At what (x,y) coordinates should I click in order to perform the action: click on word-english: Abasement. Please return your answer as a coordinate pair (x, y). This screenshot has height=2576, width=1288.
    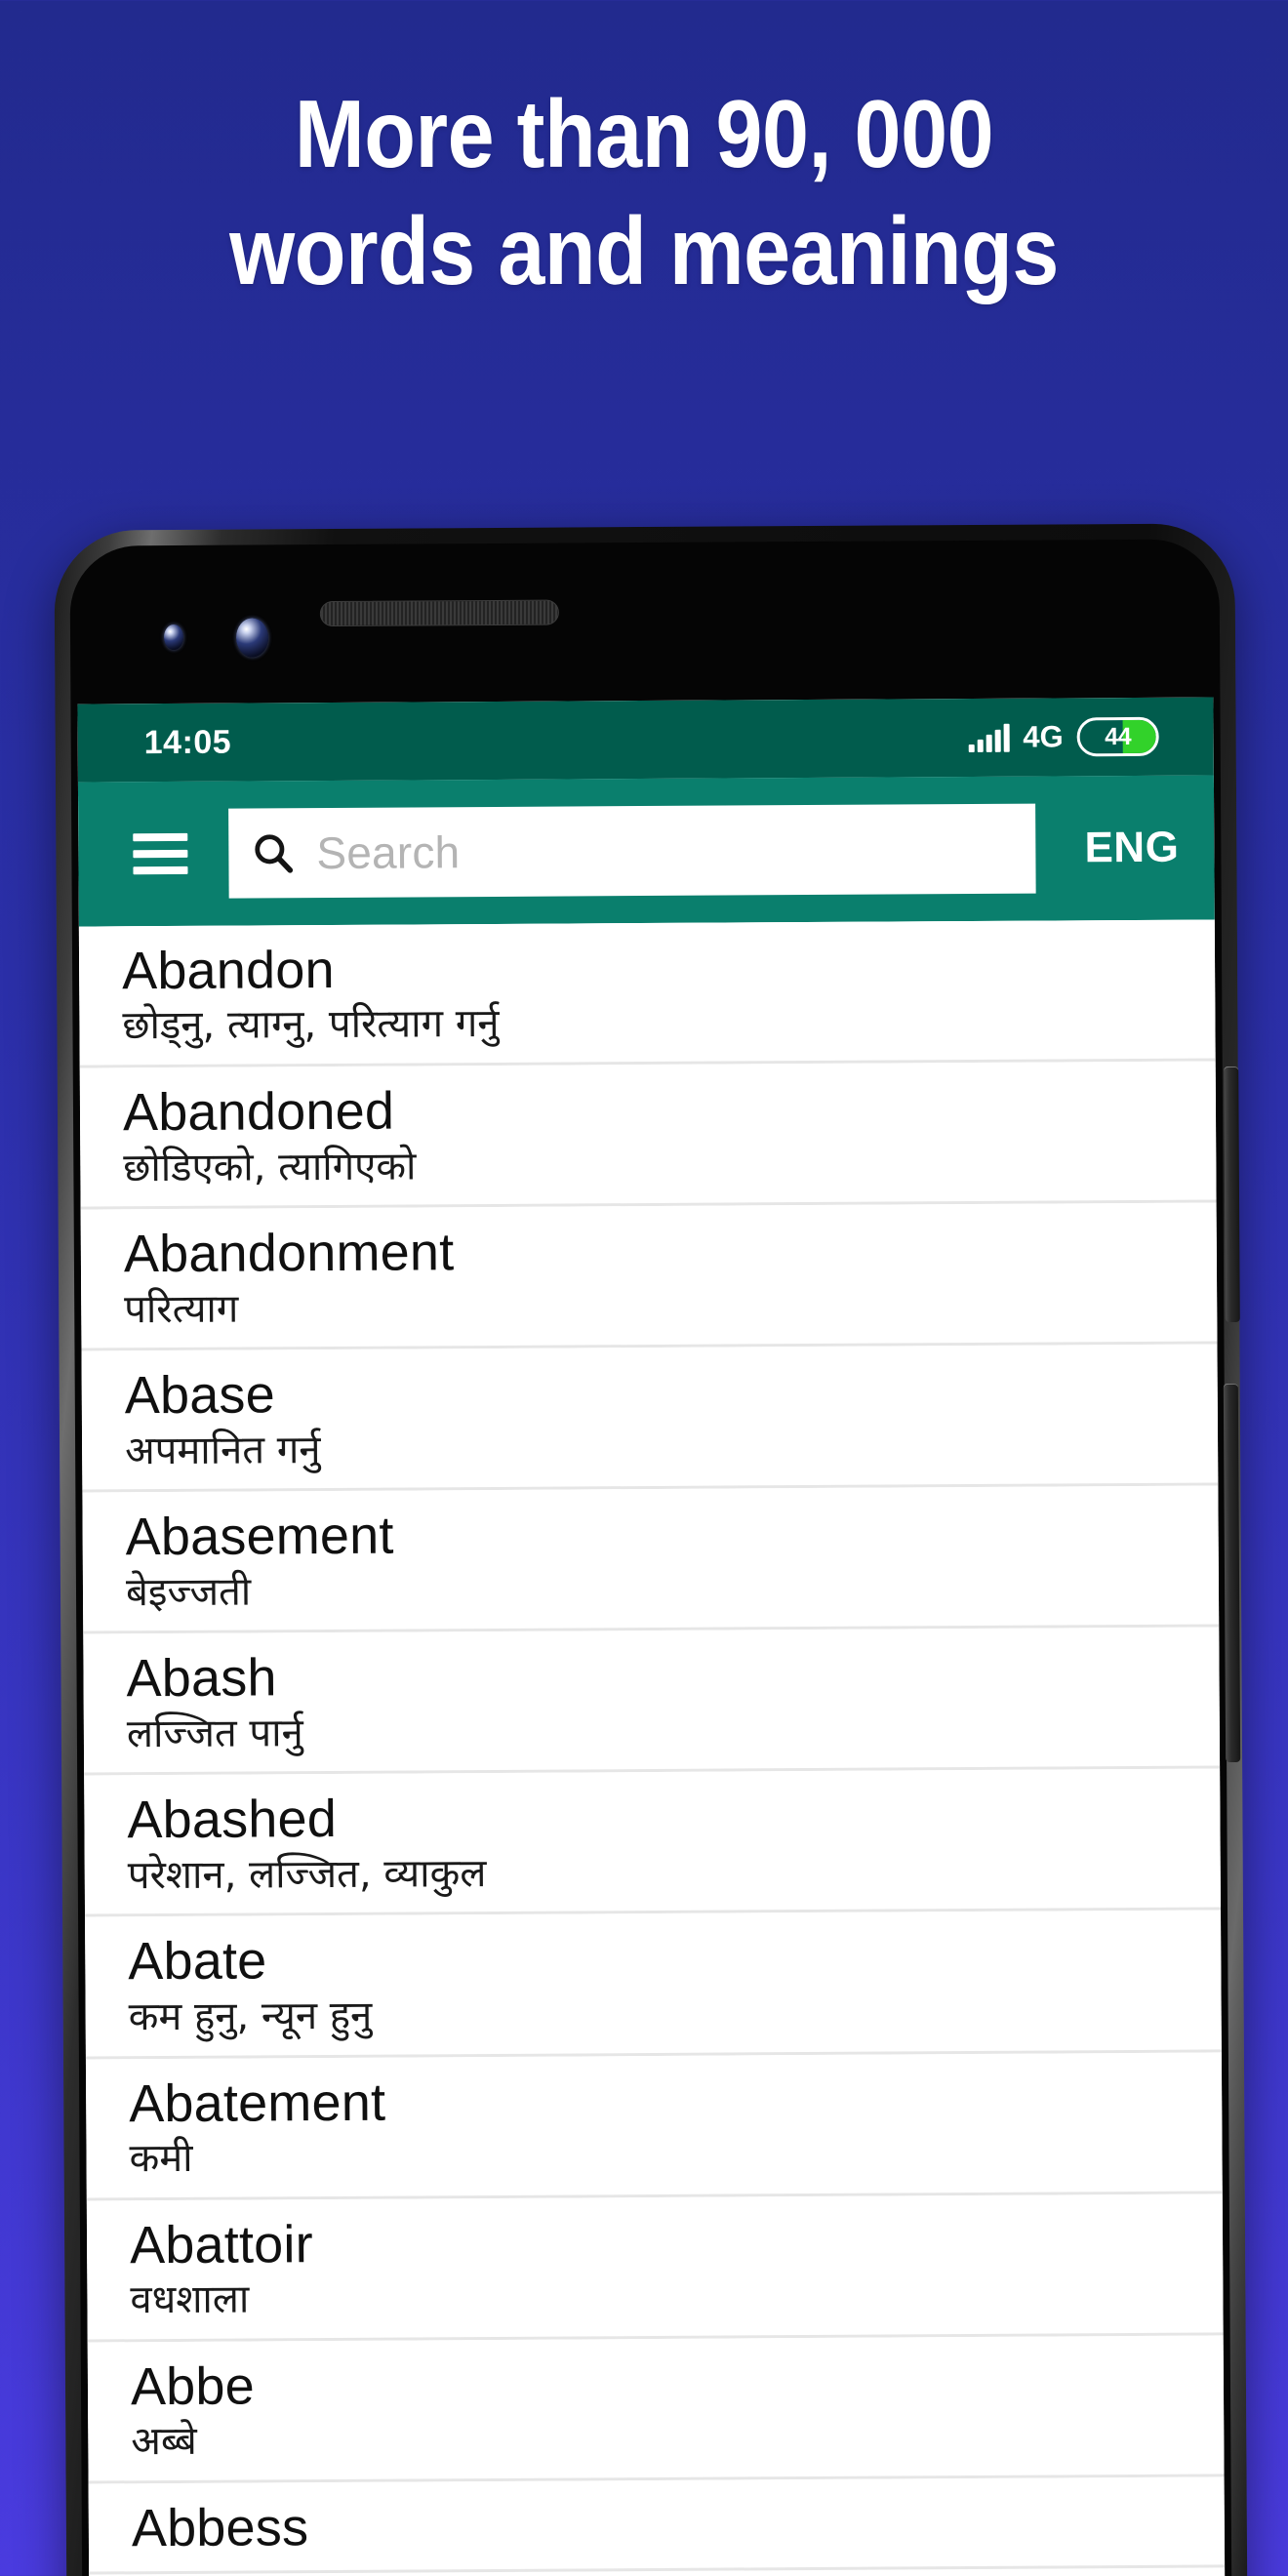
    Looking at the image, I should click on (259, 1536).